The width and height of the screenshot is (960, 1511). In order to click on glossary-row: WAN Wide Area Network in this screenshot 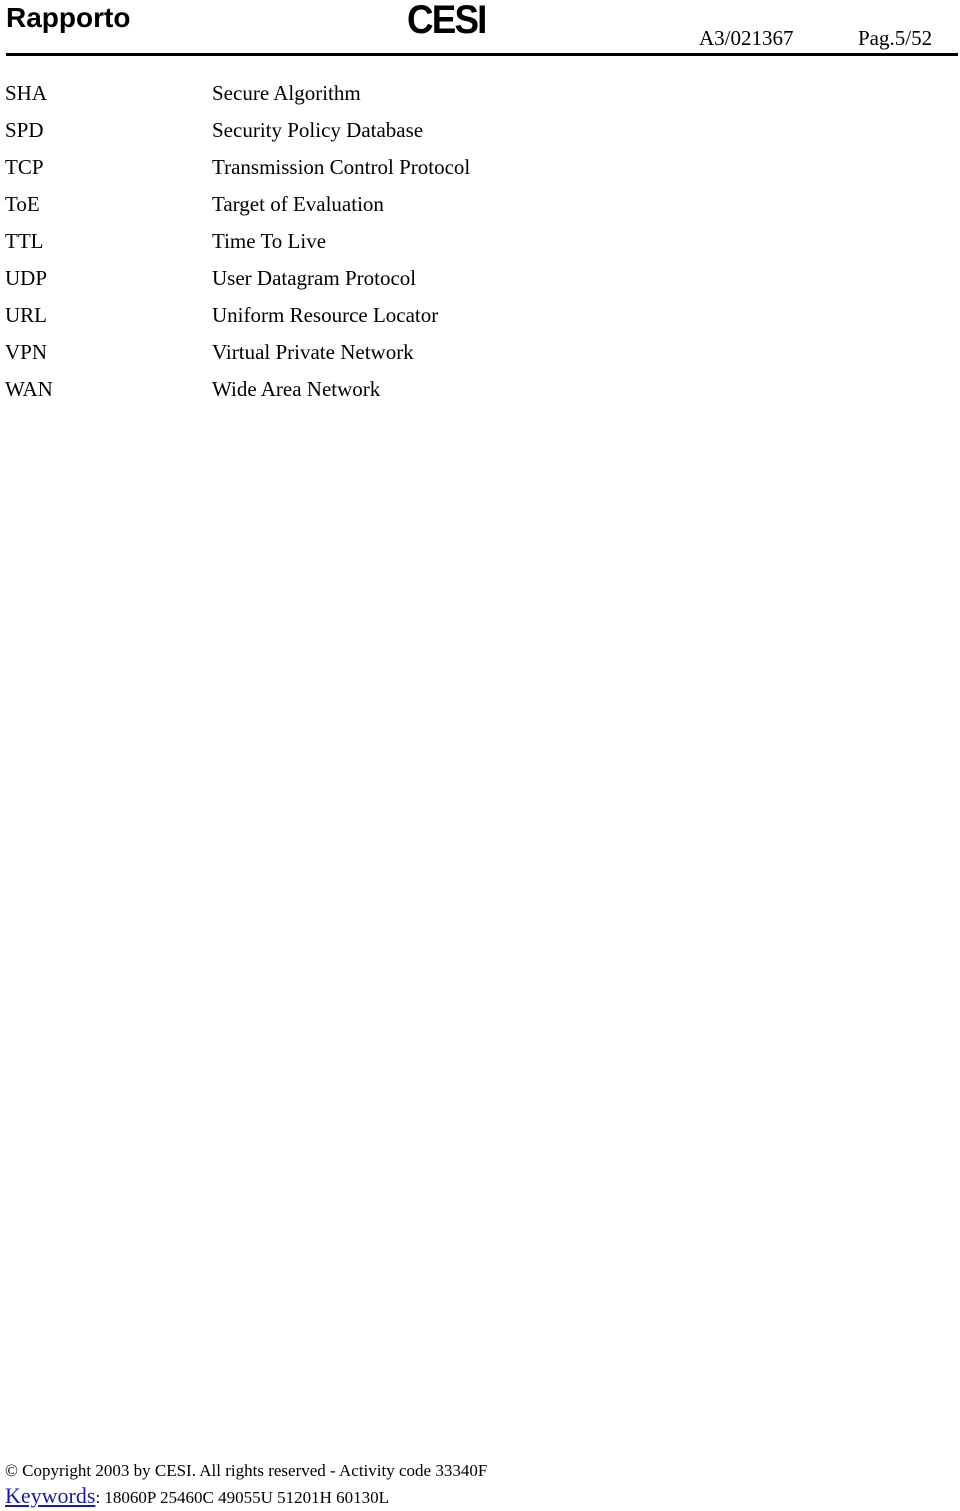, I will do `click(480, 394)`.